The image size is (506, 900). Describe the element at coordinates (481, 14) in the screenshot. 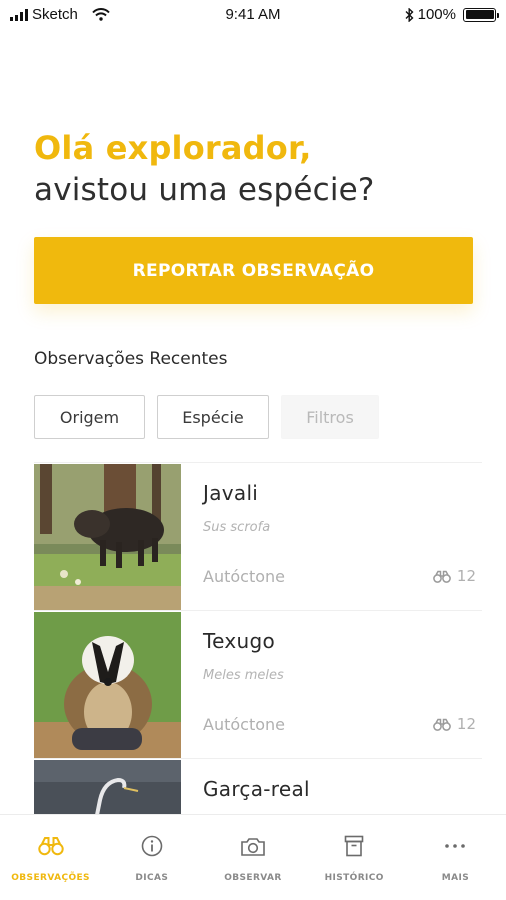

I see `battery-icon` at that location.